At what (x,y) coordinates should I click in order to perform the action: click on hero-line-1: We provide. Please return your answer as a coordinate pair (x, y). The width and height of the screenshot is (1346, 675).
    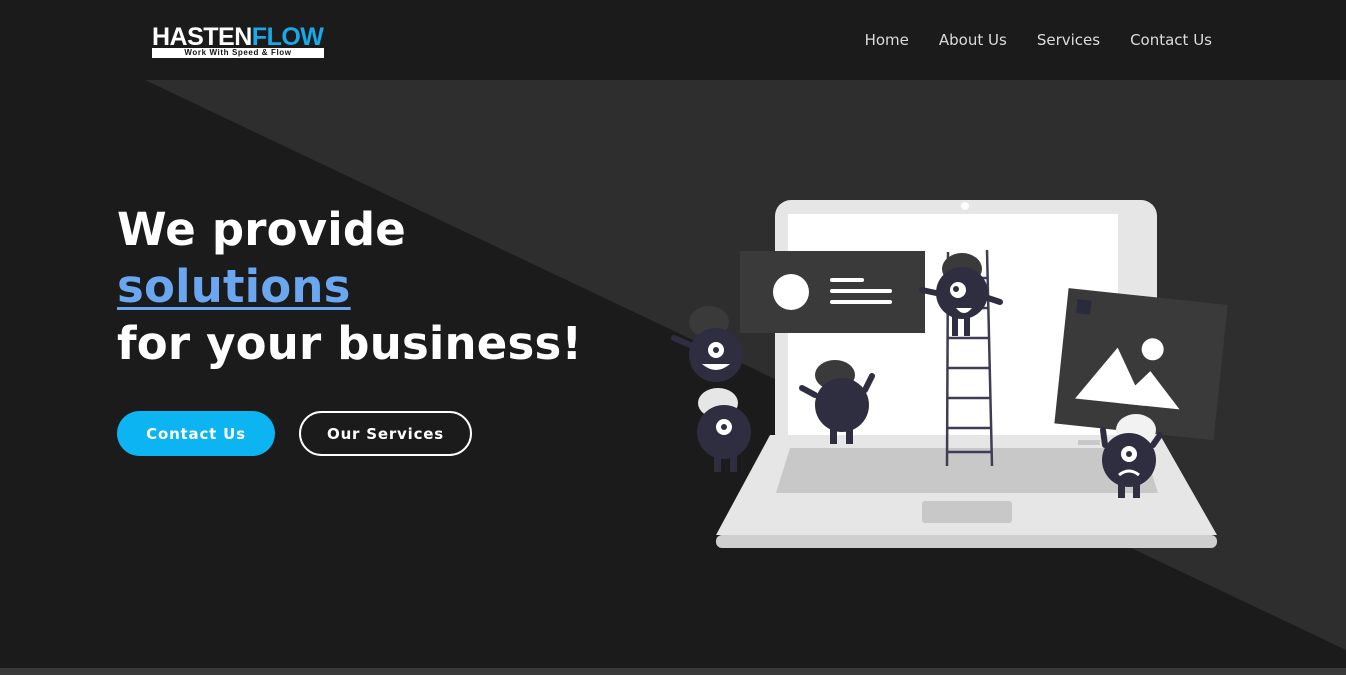
    Looking at the image, I should click on (262, 229).